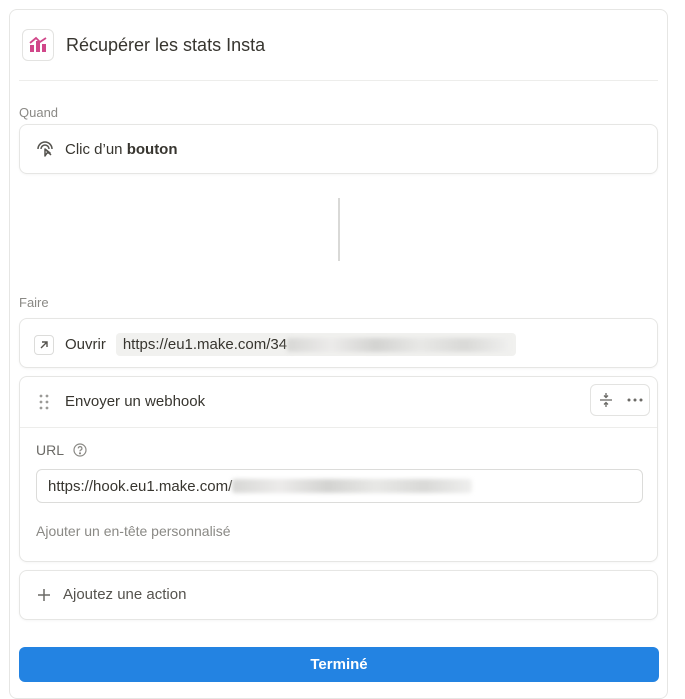 This screenshot has width=685, height=699. Describe the element at coordinates (38, 45) in the screenshot. I see `chart-icon` at that location.